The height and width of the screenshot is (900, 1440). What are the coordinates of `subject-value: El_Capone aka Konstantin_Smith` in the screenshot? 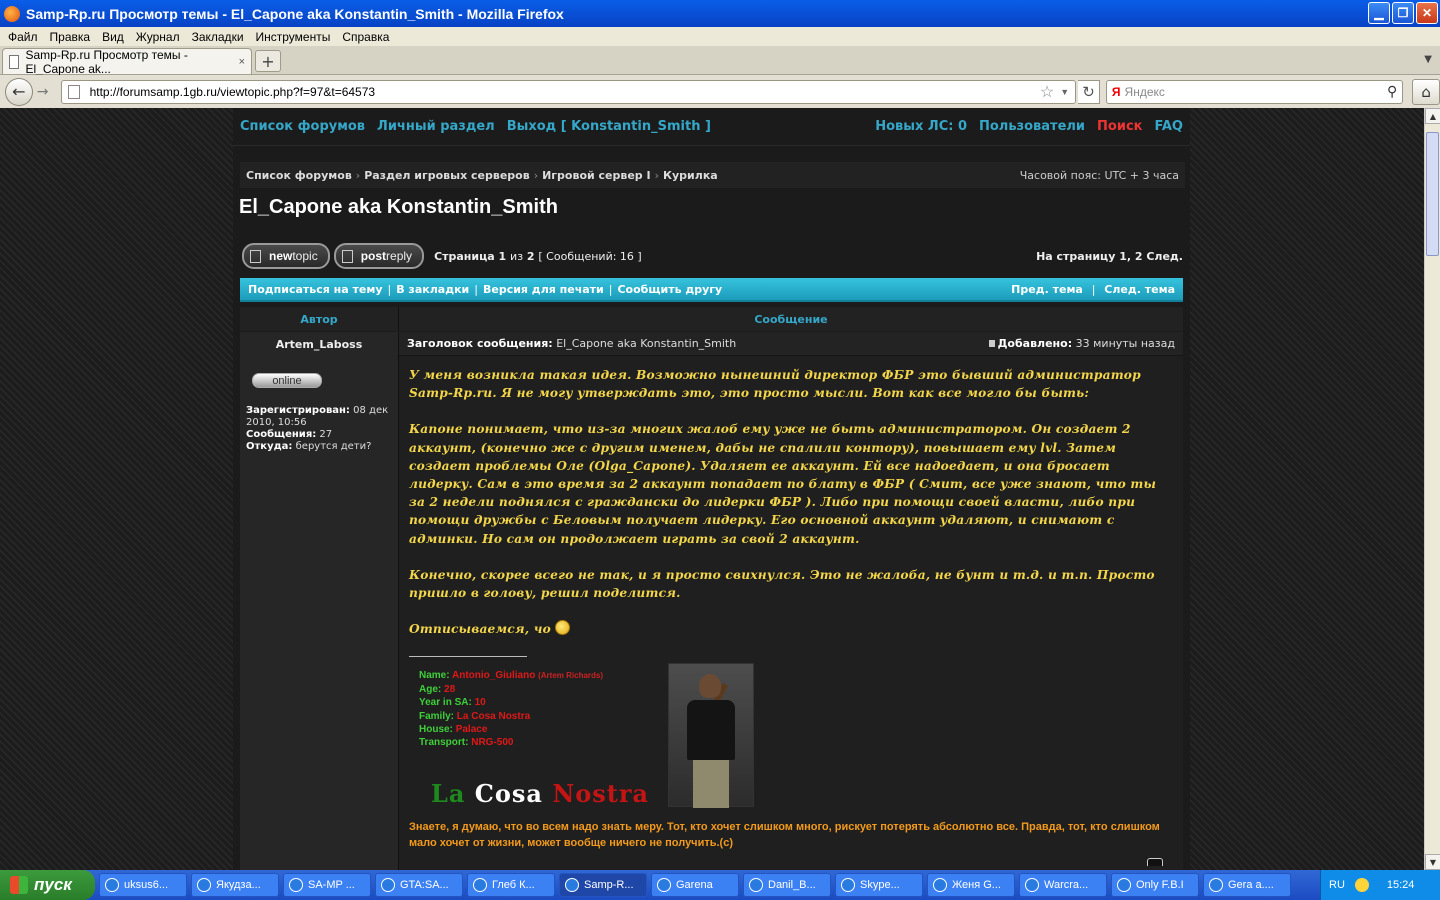 It's located at (646, 343).